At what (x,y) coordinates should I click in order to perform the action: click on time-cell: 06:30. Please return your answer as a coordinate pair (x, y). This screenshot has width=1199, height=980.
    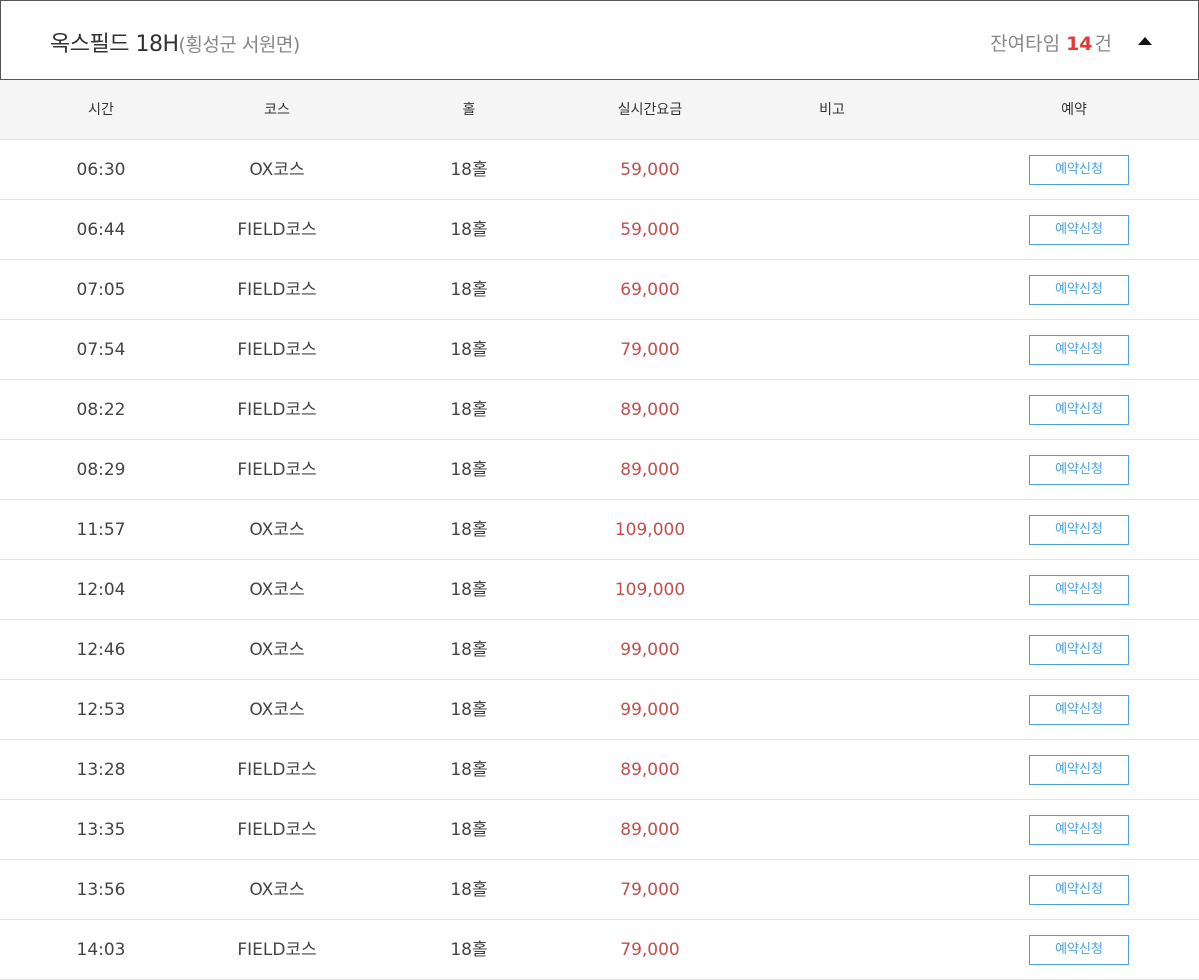
    Looking at the image, I should click on (101, 170).